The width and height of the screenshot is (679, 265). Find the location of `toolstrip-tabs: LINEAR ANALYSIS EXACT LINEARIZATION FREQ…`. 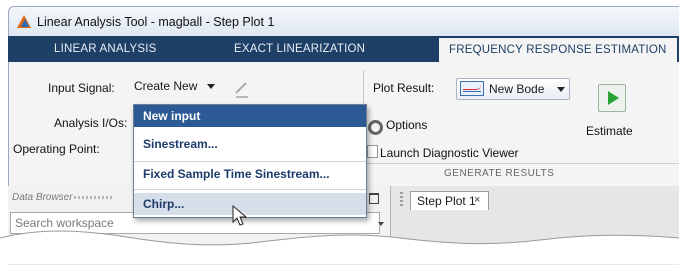

toolstrip-tabs: LINEAR ANALYSIS EXACT LINEARIZATION FREQ… is located at coordinates (343, 49).